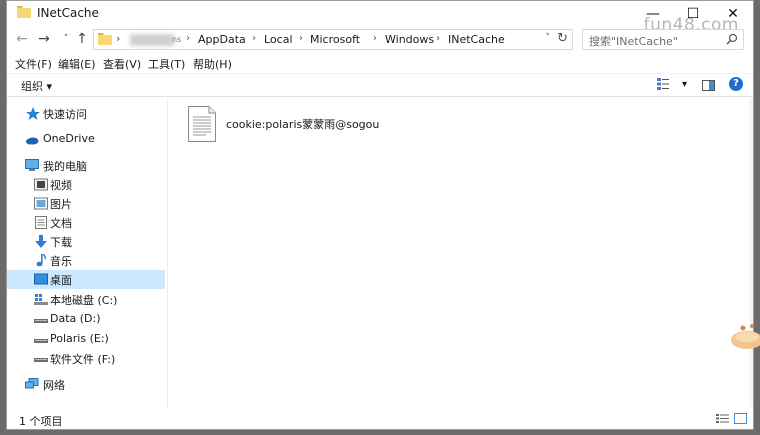 The image size is (760, 435). Describe the element at coordinates (684, 84) in the screenshot. I see `view-options-dropdown: ▾` at that location.